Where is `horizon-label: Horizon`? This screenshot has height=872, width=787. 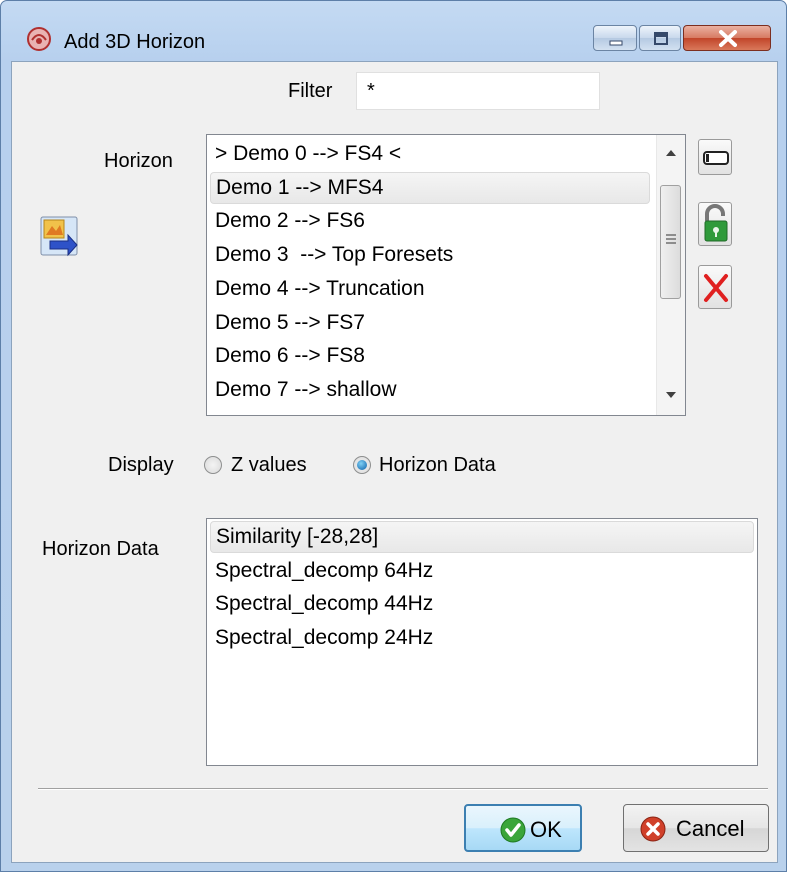 horizon-label: Horizon is located at coordinates (138, 161).